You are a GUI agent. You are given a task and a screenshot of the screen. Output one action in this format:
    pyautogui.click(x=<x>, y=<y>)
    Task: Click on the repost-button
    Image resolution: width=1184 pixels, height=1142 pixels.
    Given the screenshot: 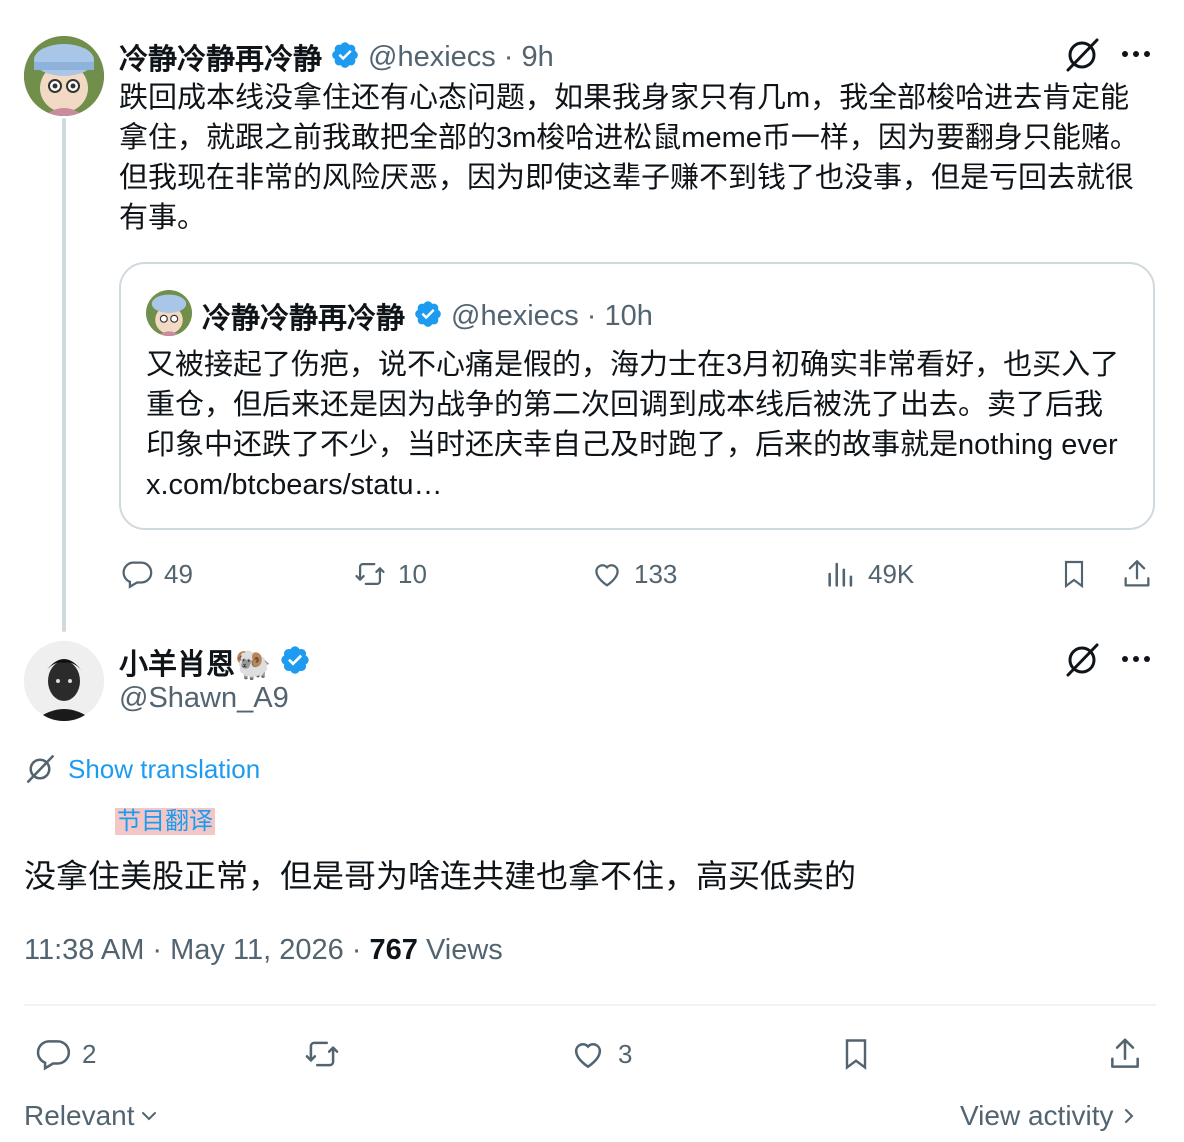 What is the action you would take?
    pyautogui.click(x=322, y=1056)
    